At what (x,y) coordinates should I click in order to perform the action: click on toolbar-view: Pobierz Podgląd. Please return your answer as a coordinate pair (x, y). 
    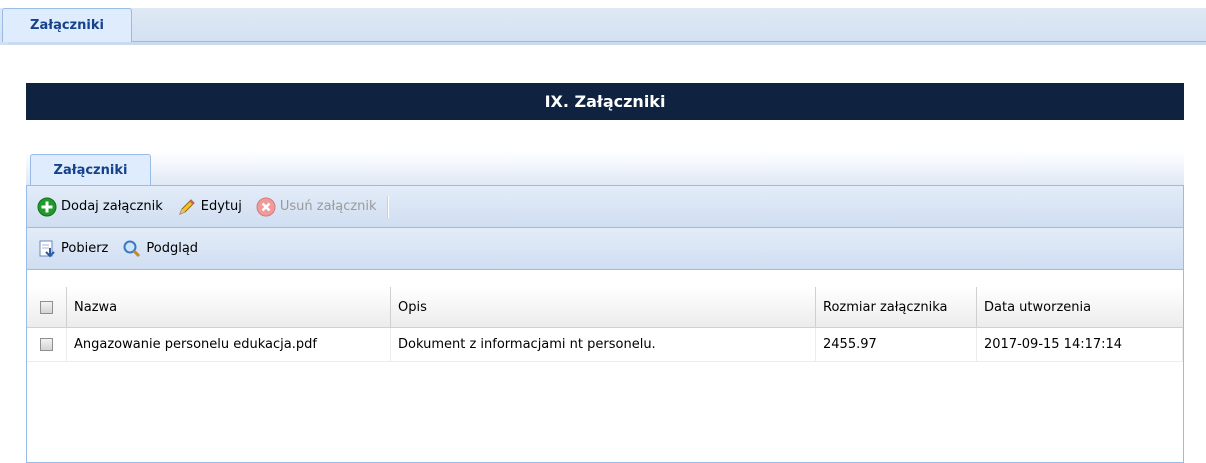
    Looking at the image, I should click on (605, 249).